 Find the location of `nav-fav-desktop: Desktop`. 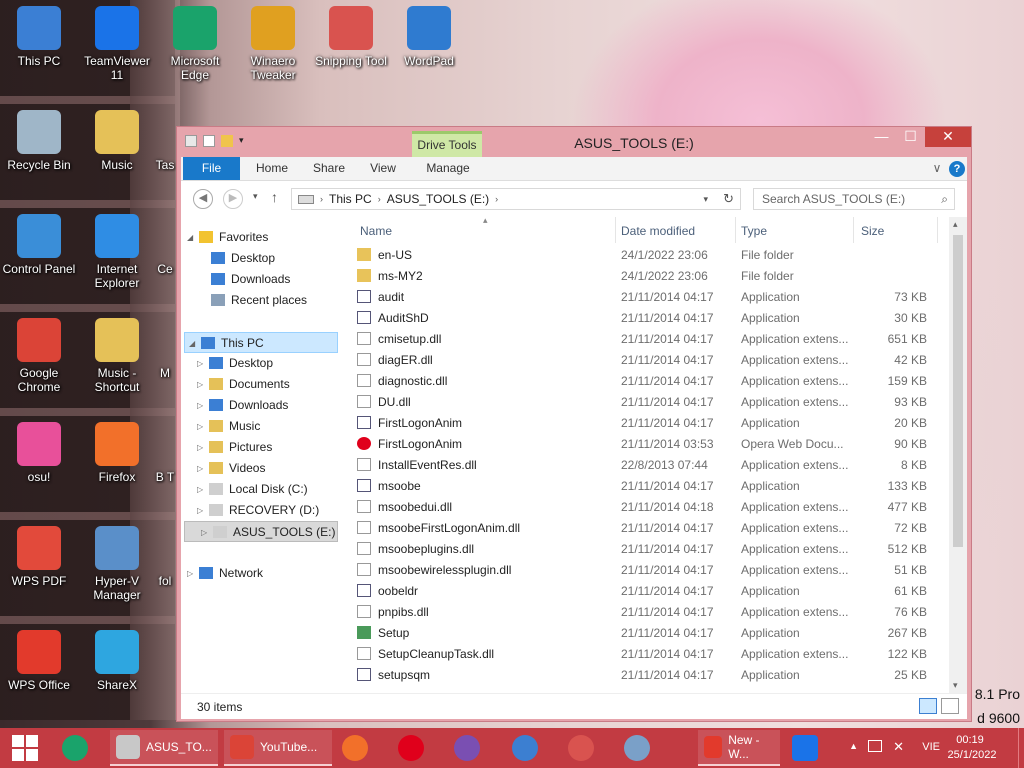

nav-fav-desktop: Desktop is located at coordinates (261, 258).